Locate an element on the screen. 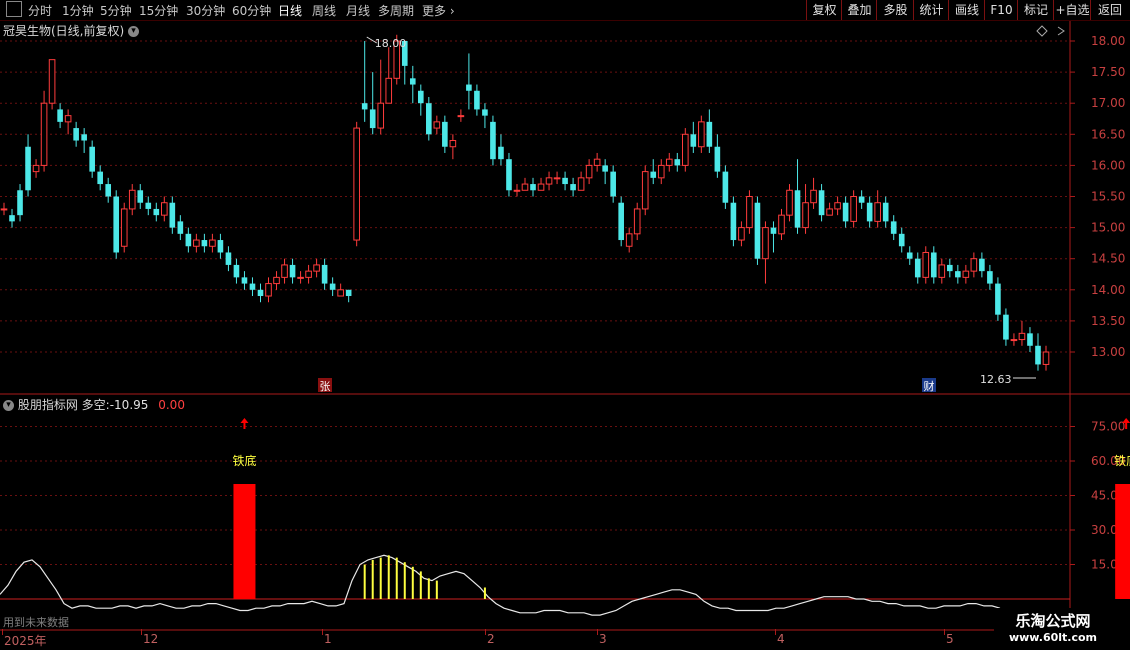 The width and height of the screenshot is (1130, 650). date-label: 12 is located at coordinates (151, 639).